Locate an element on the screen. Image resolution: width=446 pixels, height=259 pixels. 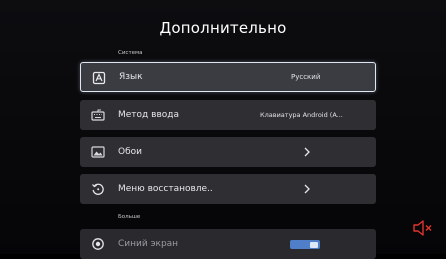
toggle-knob is located at coordinates (314, 244).